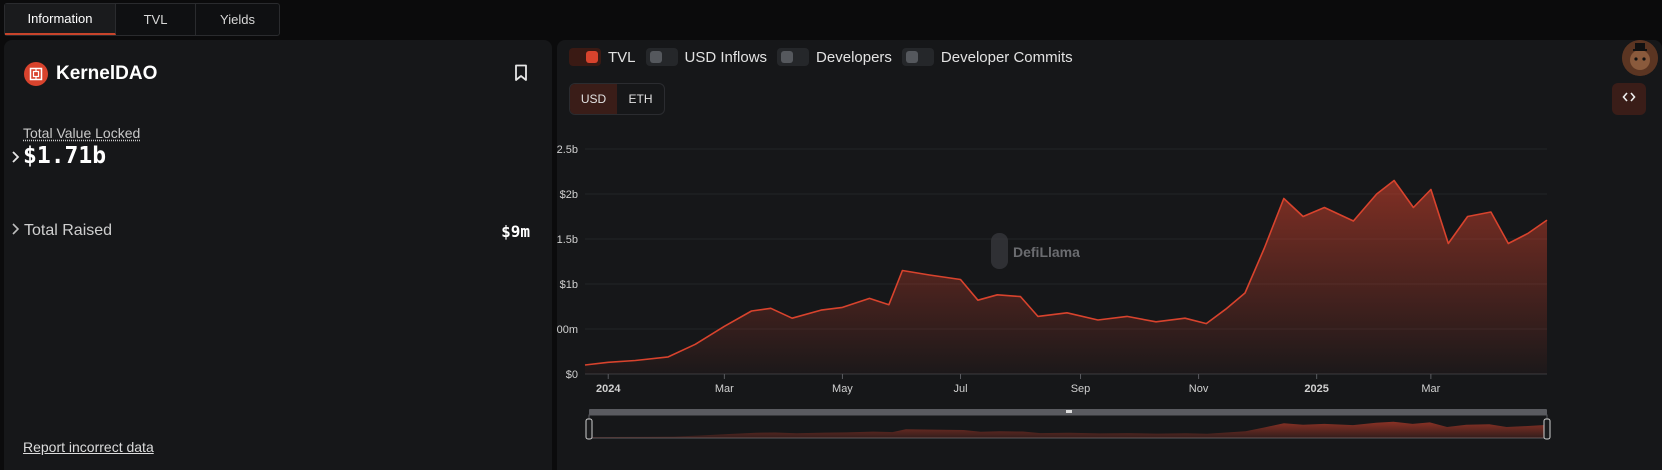 The image size is (1662, 470). What do you see at coordinates (602, 57) in the screenshot?
I see `legend-toggle-tvl: TVL` at bounding box center [602, 57].